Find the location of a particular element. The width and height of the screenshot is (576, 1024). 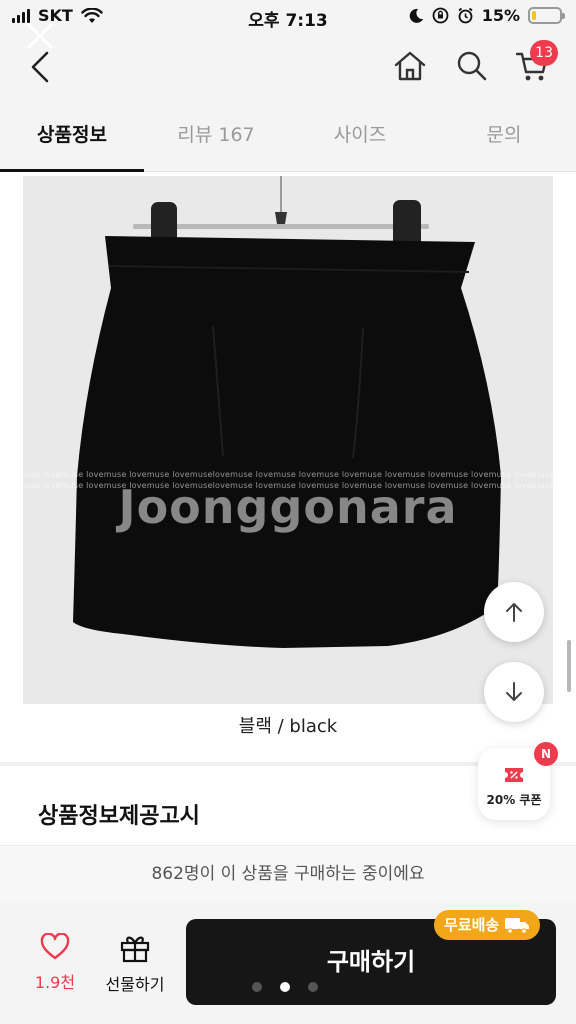

arrow-up-icon is located at coordinates (514, 612).